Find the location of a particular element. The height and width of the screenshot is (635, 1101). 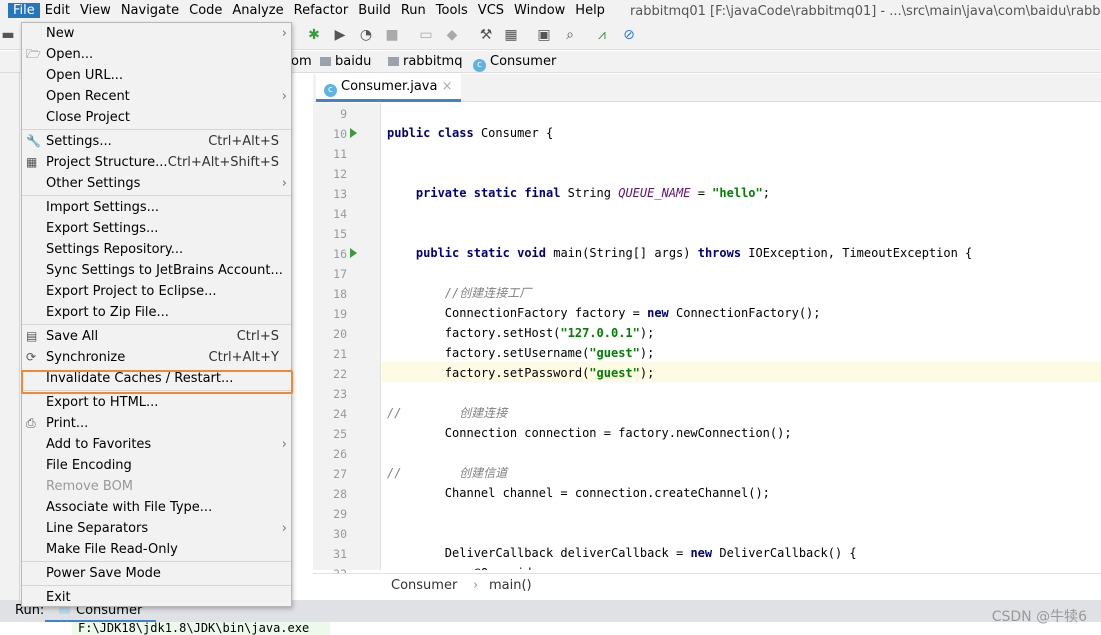

line-number: 10 is located at coordinates (340, 134).